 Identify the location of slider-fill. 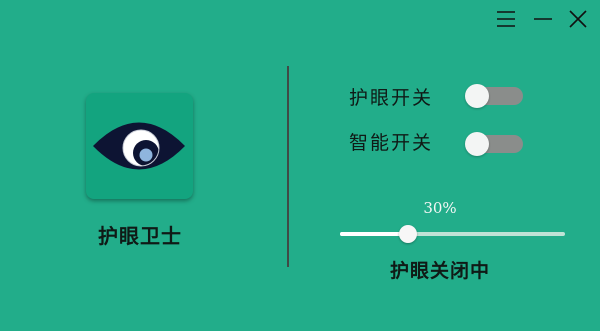
(374, 234).